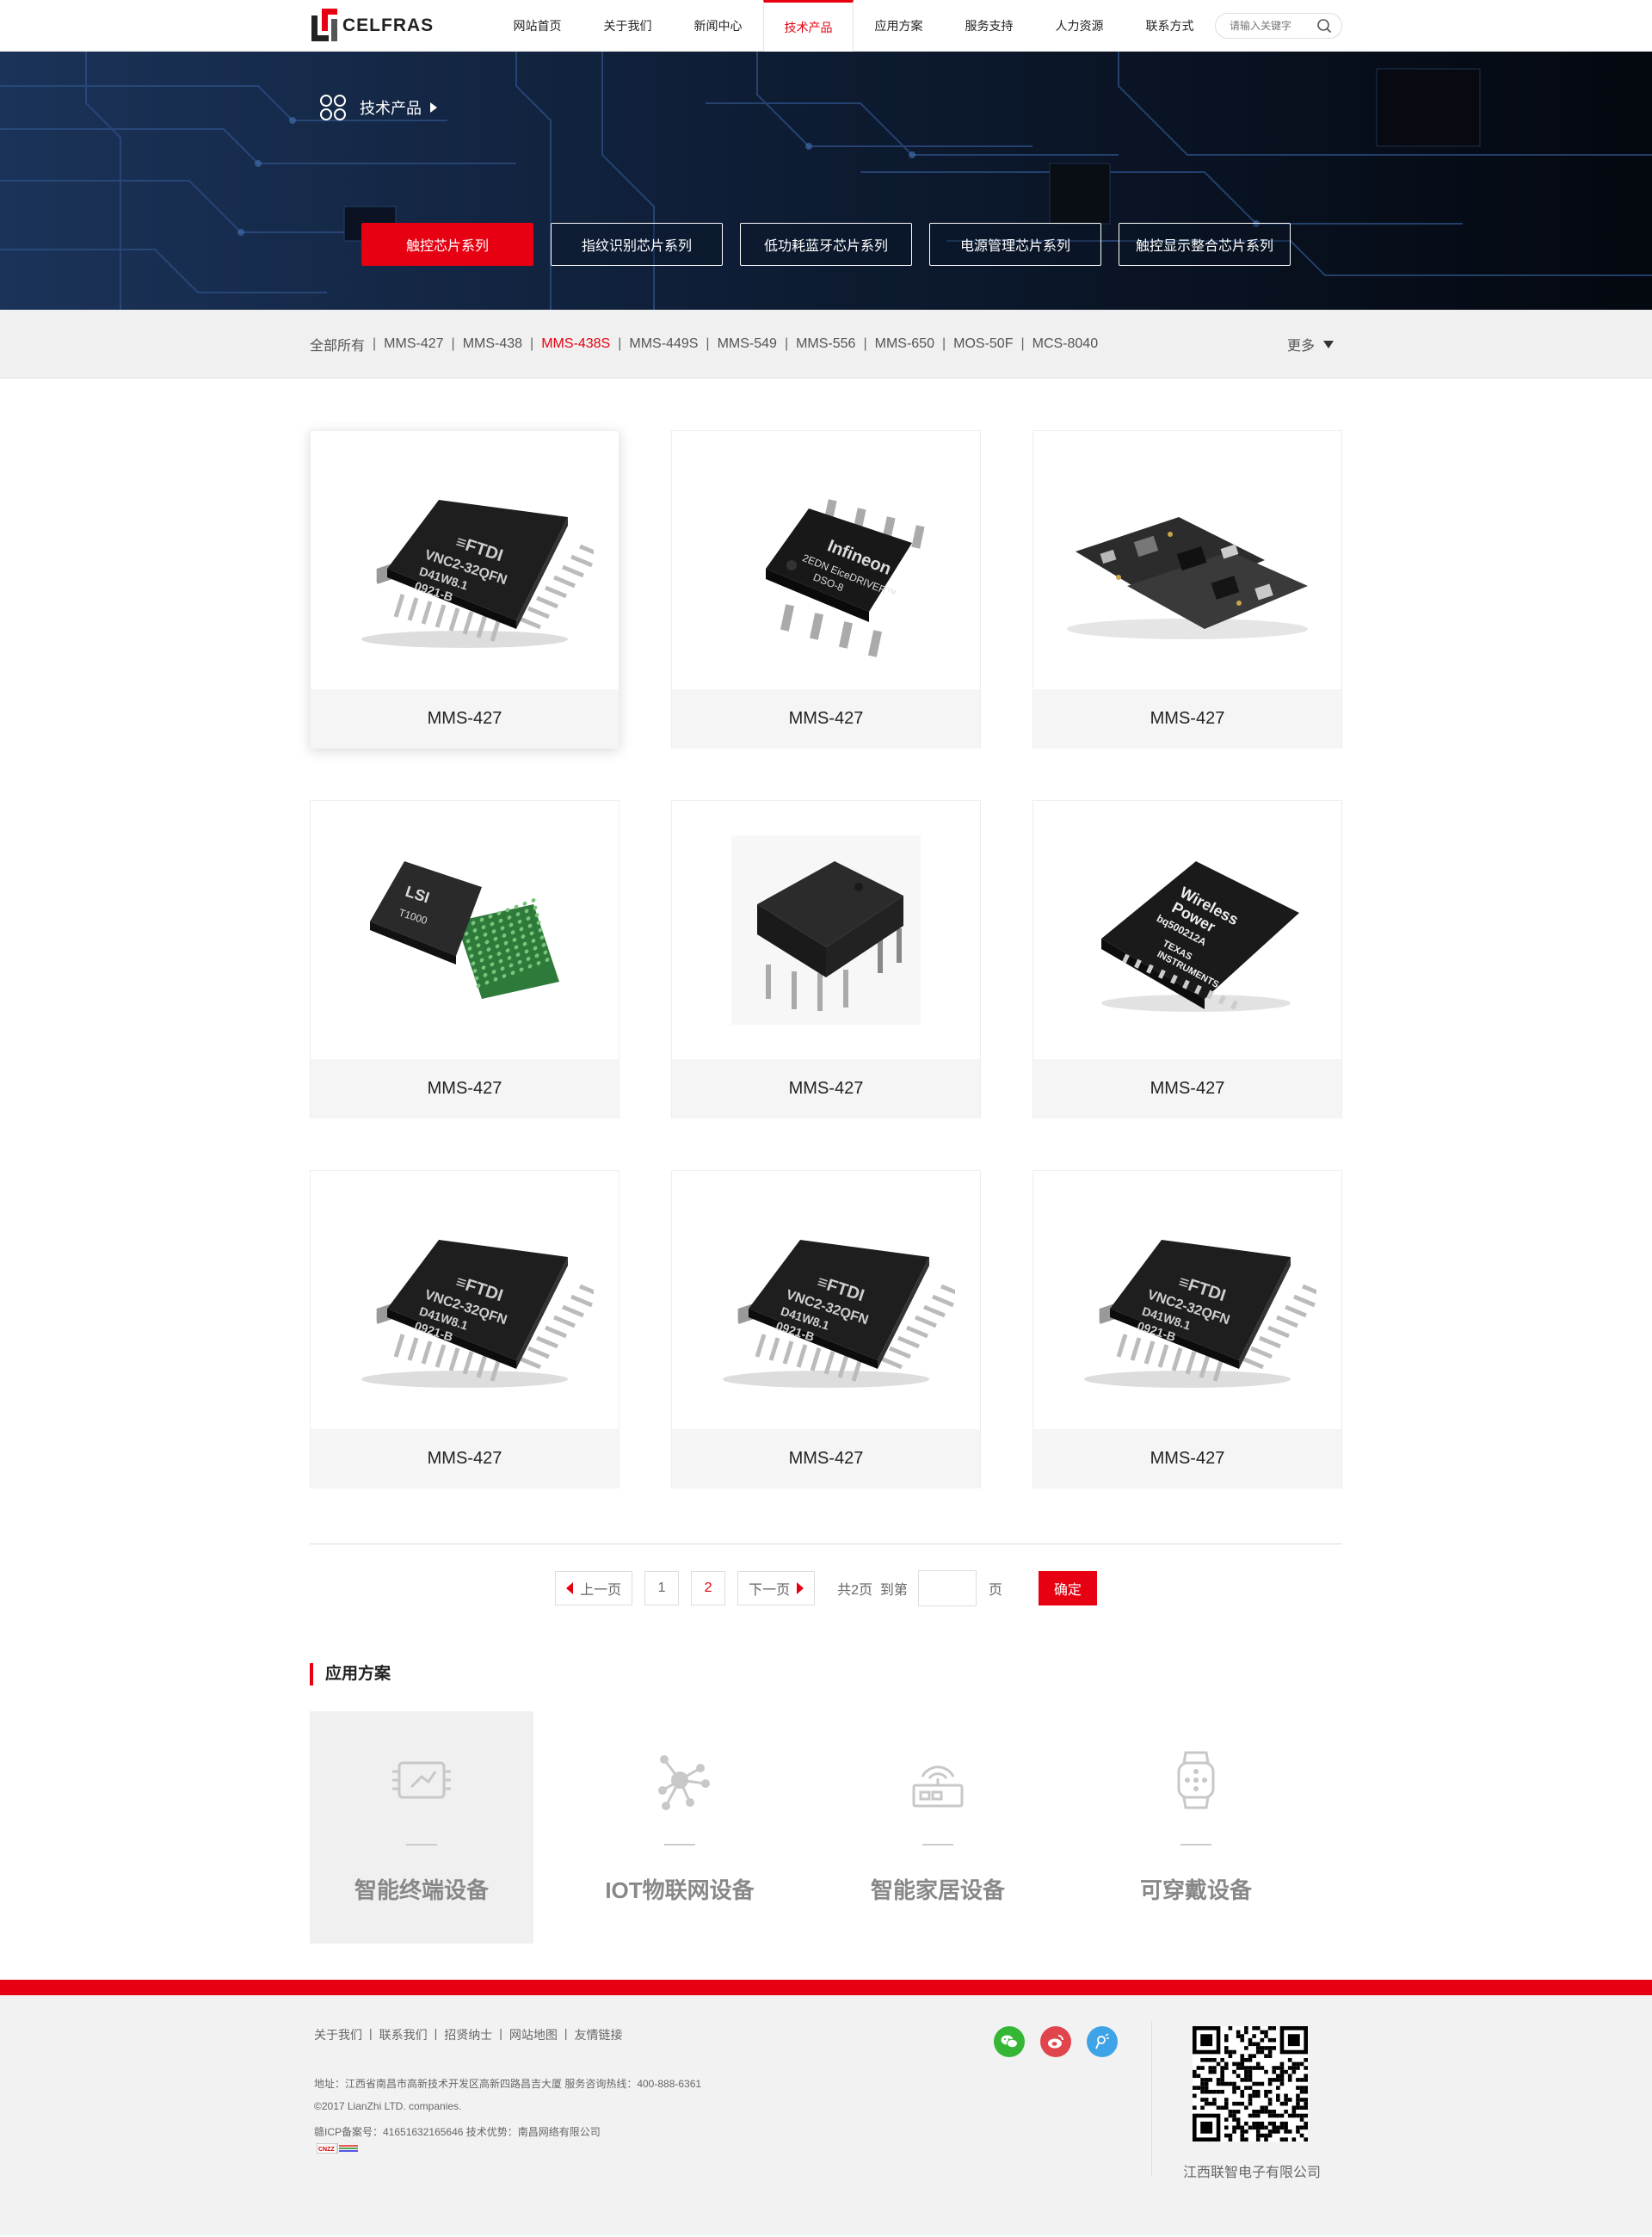  What do you see at coordinates (826, 1988) in the screenshot?
I see `footer-red-bar` at bounding box center [826, 1988].